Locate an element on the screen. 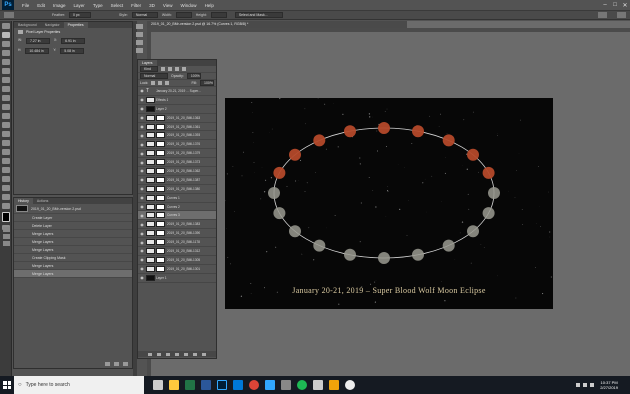 This screenshot has height=394, width=630. channels-panel-icon is located at coordinates (6, 243).